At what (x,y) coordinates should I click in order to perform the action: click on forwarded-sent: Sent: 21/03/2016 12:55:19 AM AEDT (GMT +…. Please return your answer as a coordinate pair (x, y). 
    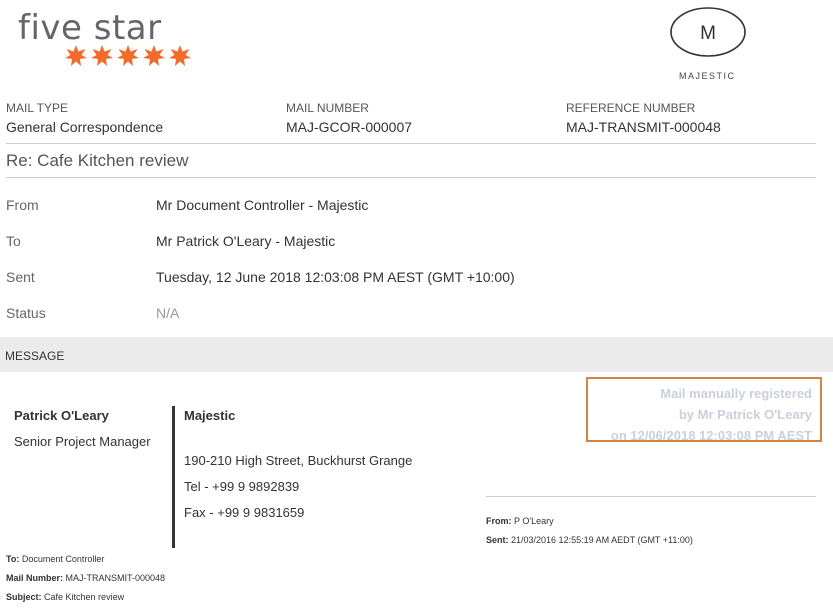
    Looking at the image, I should click on (589, 540).